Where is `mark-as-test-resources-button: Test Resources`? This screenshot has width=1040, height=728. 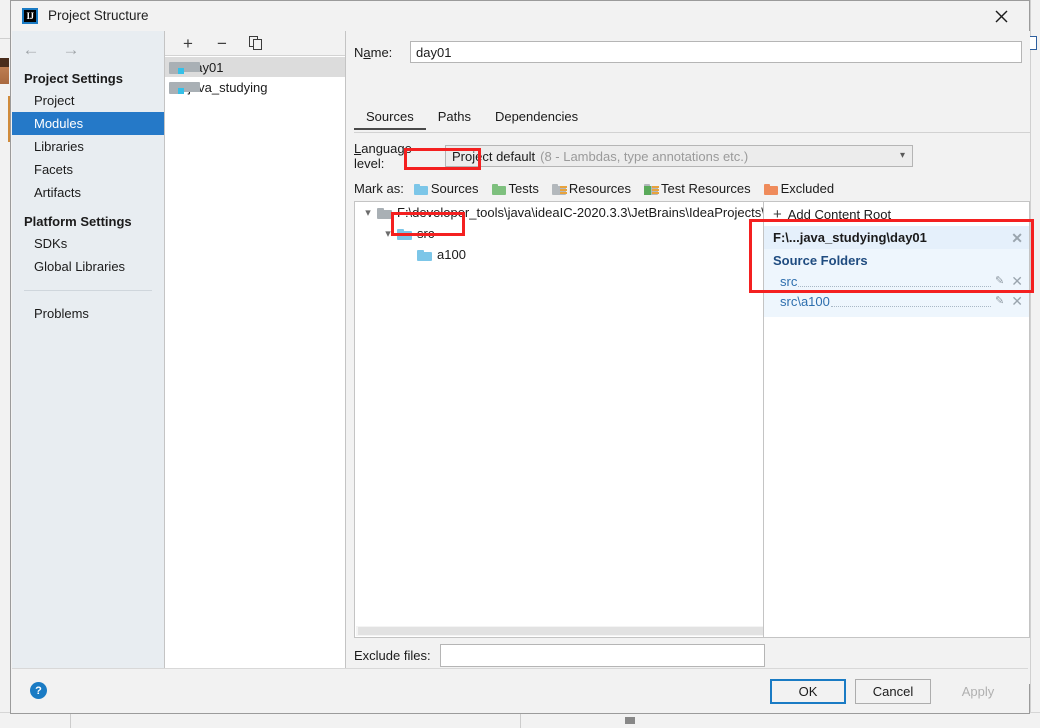 mark-as-test-resources-button: Test Resources is located at coordinates (697, 188).